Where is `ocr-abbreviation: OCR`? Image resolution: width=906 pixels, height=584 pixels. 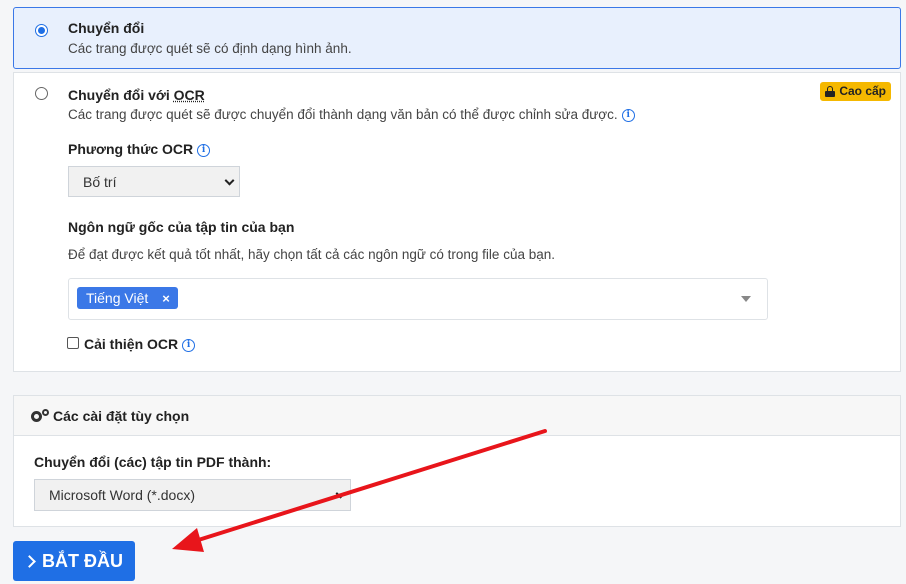 ocr-abbreviation: OCR is located at coordinates (189, 95).